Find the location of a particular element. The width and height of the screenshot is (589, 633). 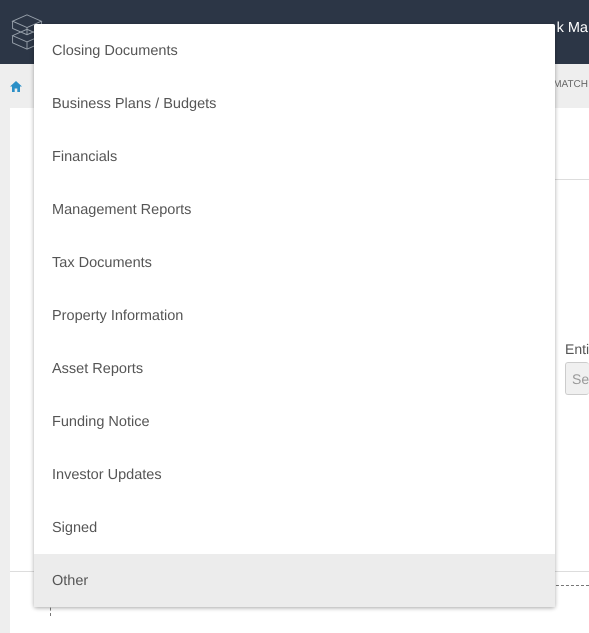

menu-item: Asset Reports is located at coordinates (294, 368).